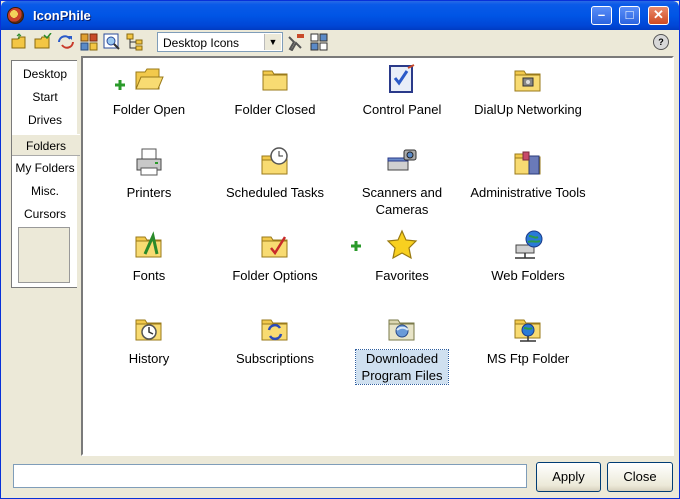  I want to click on close-window-button: ✕, so click(658, 15).